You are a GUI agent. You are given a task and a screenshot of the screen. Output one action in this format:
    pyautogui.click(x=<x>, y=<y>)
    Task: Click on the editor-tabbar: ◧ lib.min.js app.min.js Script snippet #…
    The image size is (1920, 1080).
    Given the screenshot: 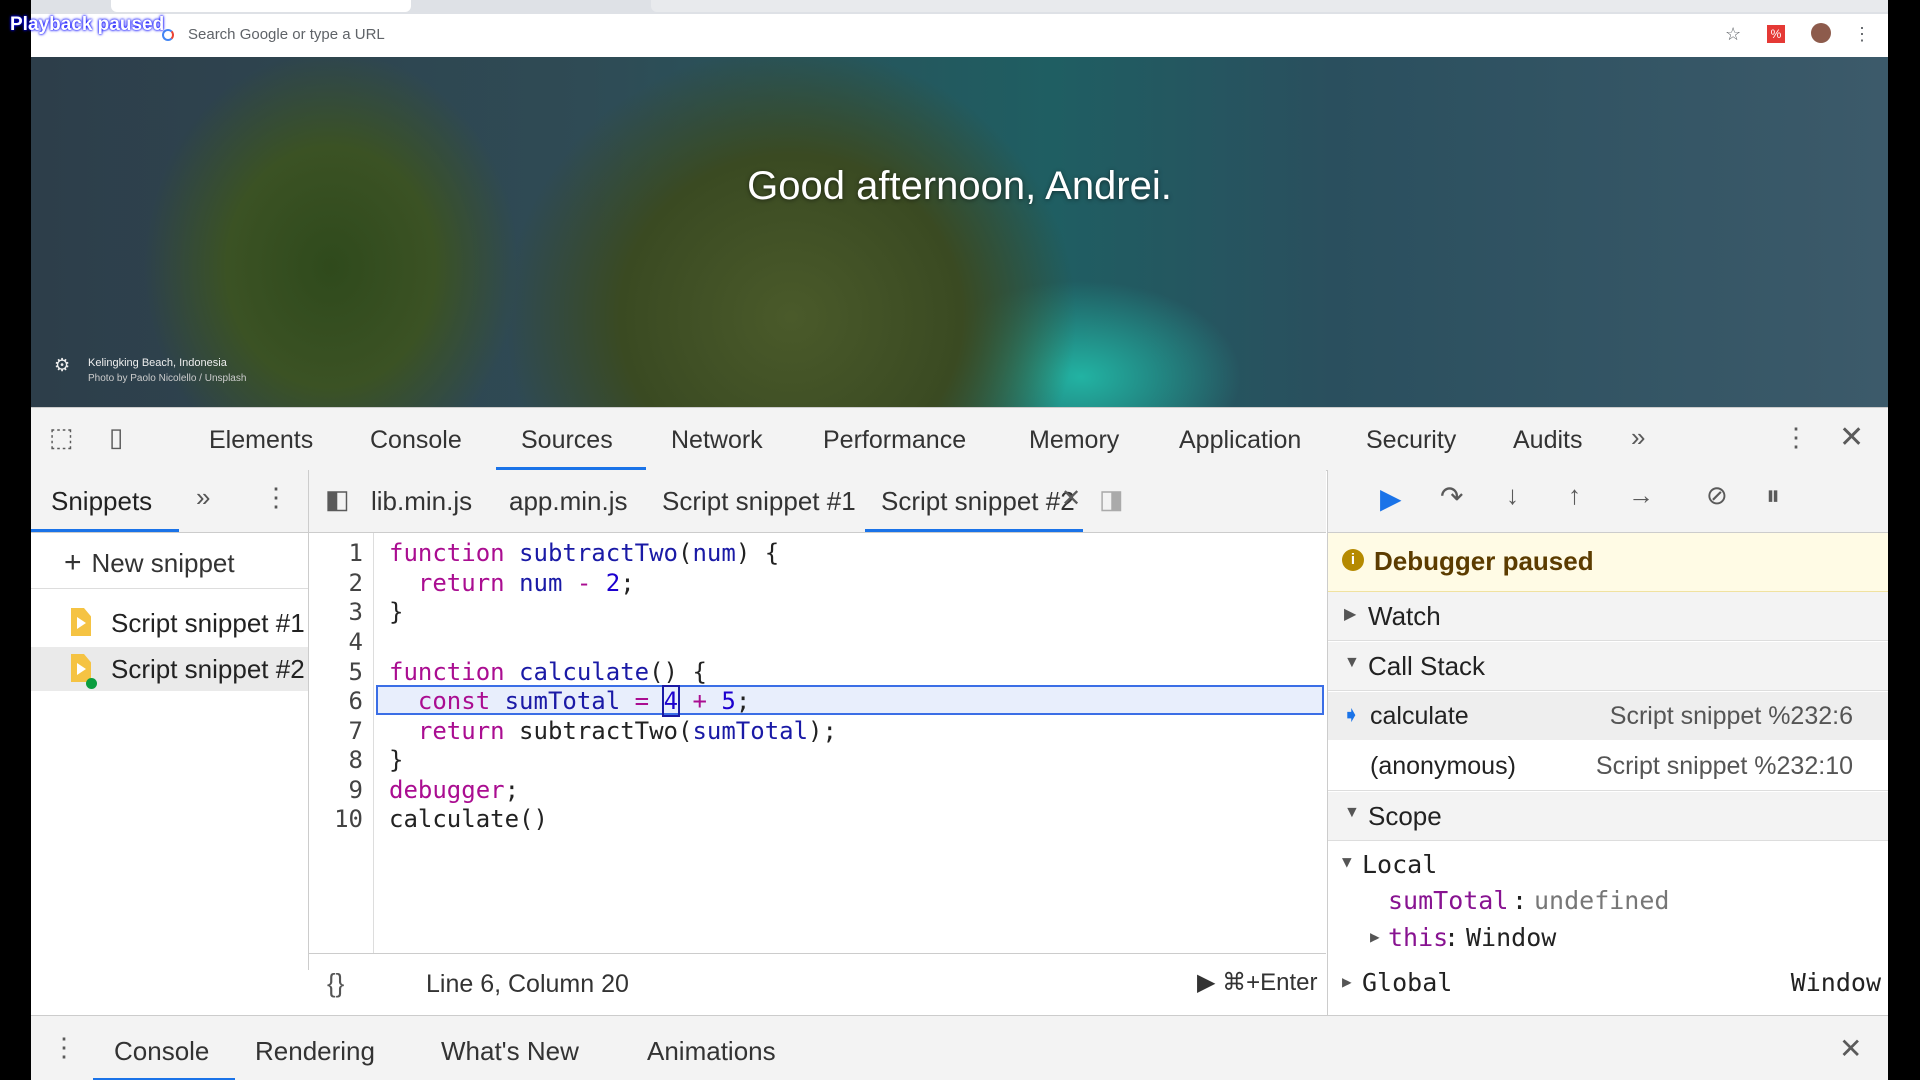 What is the action you would take?
    pyautogui.click(x=817, y=501)
    